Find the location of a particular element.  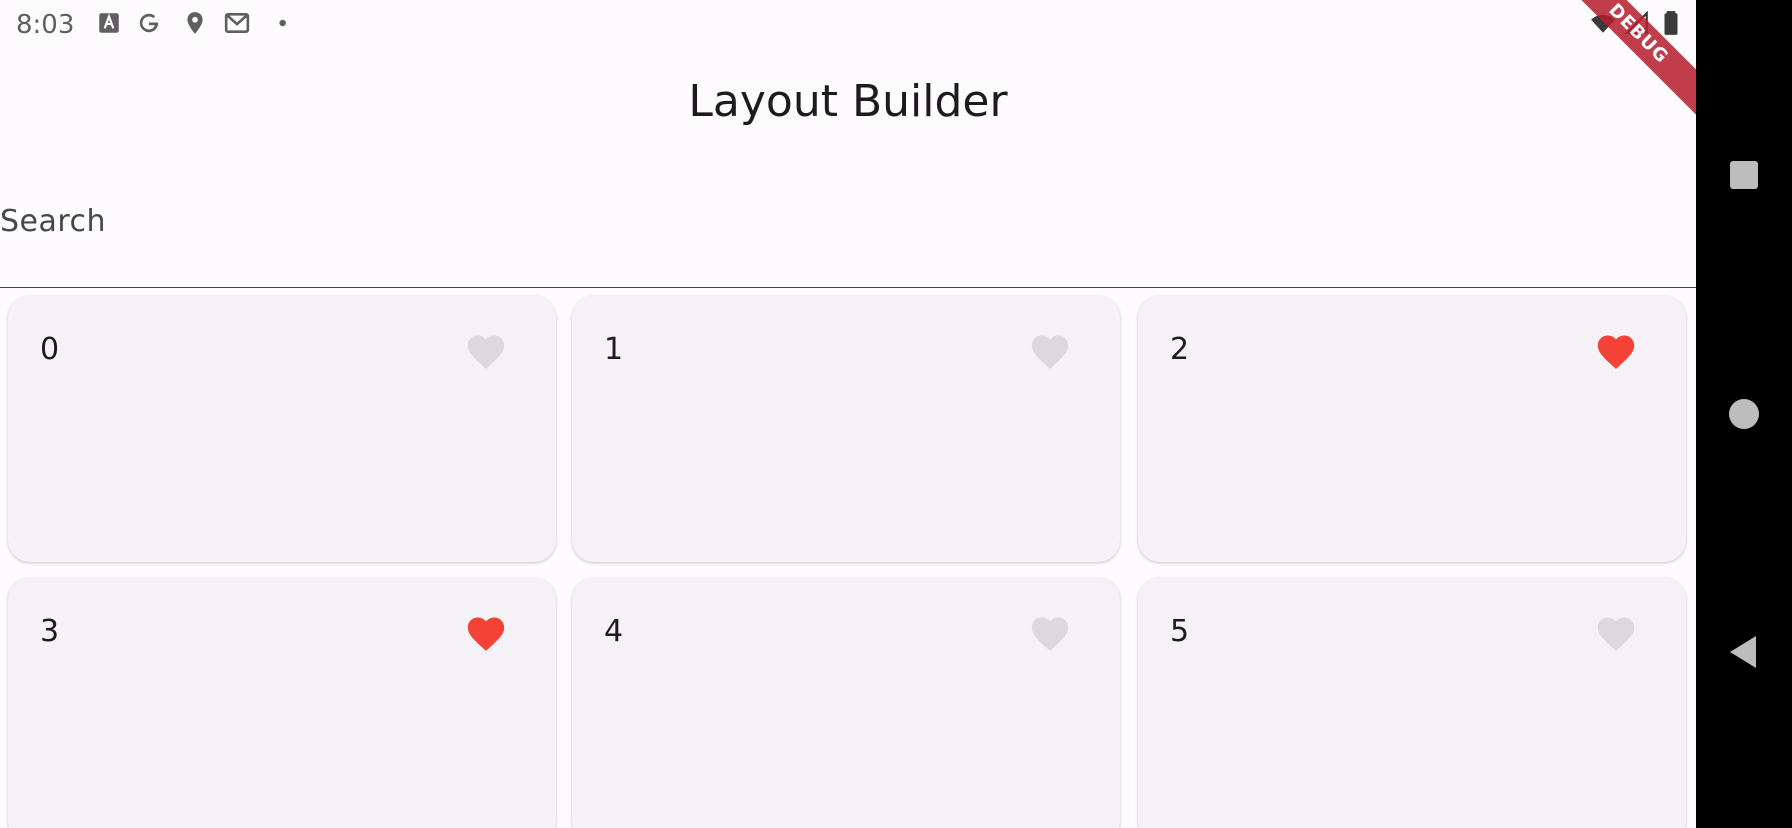

location-pin-icon is located at coordinates (195, 23).